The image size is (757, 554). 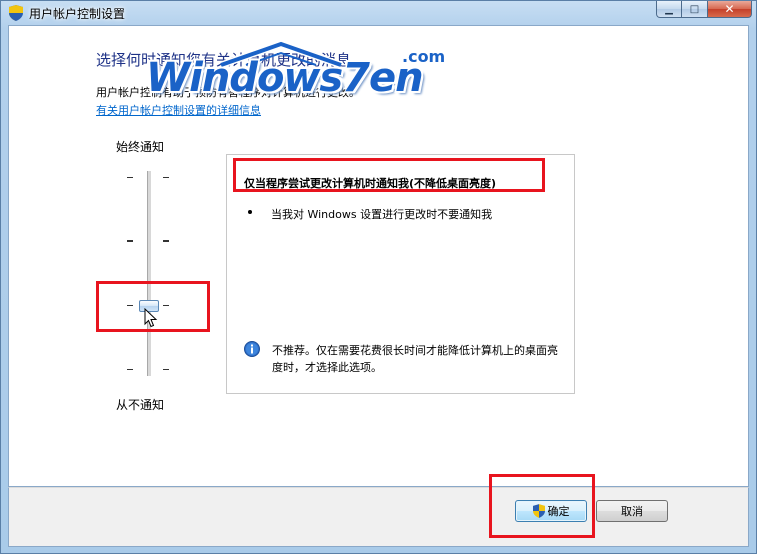 I want to click on close-icon: ✕, so click(x=729, y=9).